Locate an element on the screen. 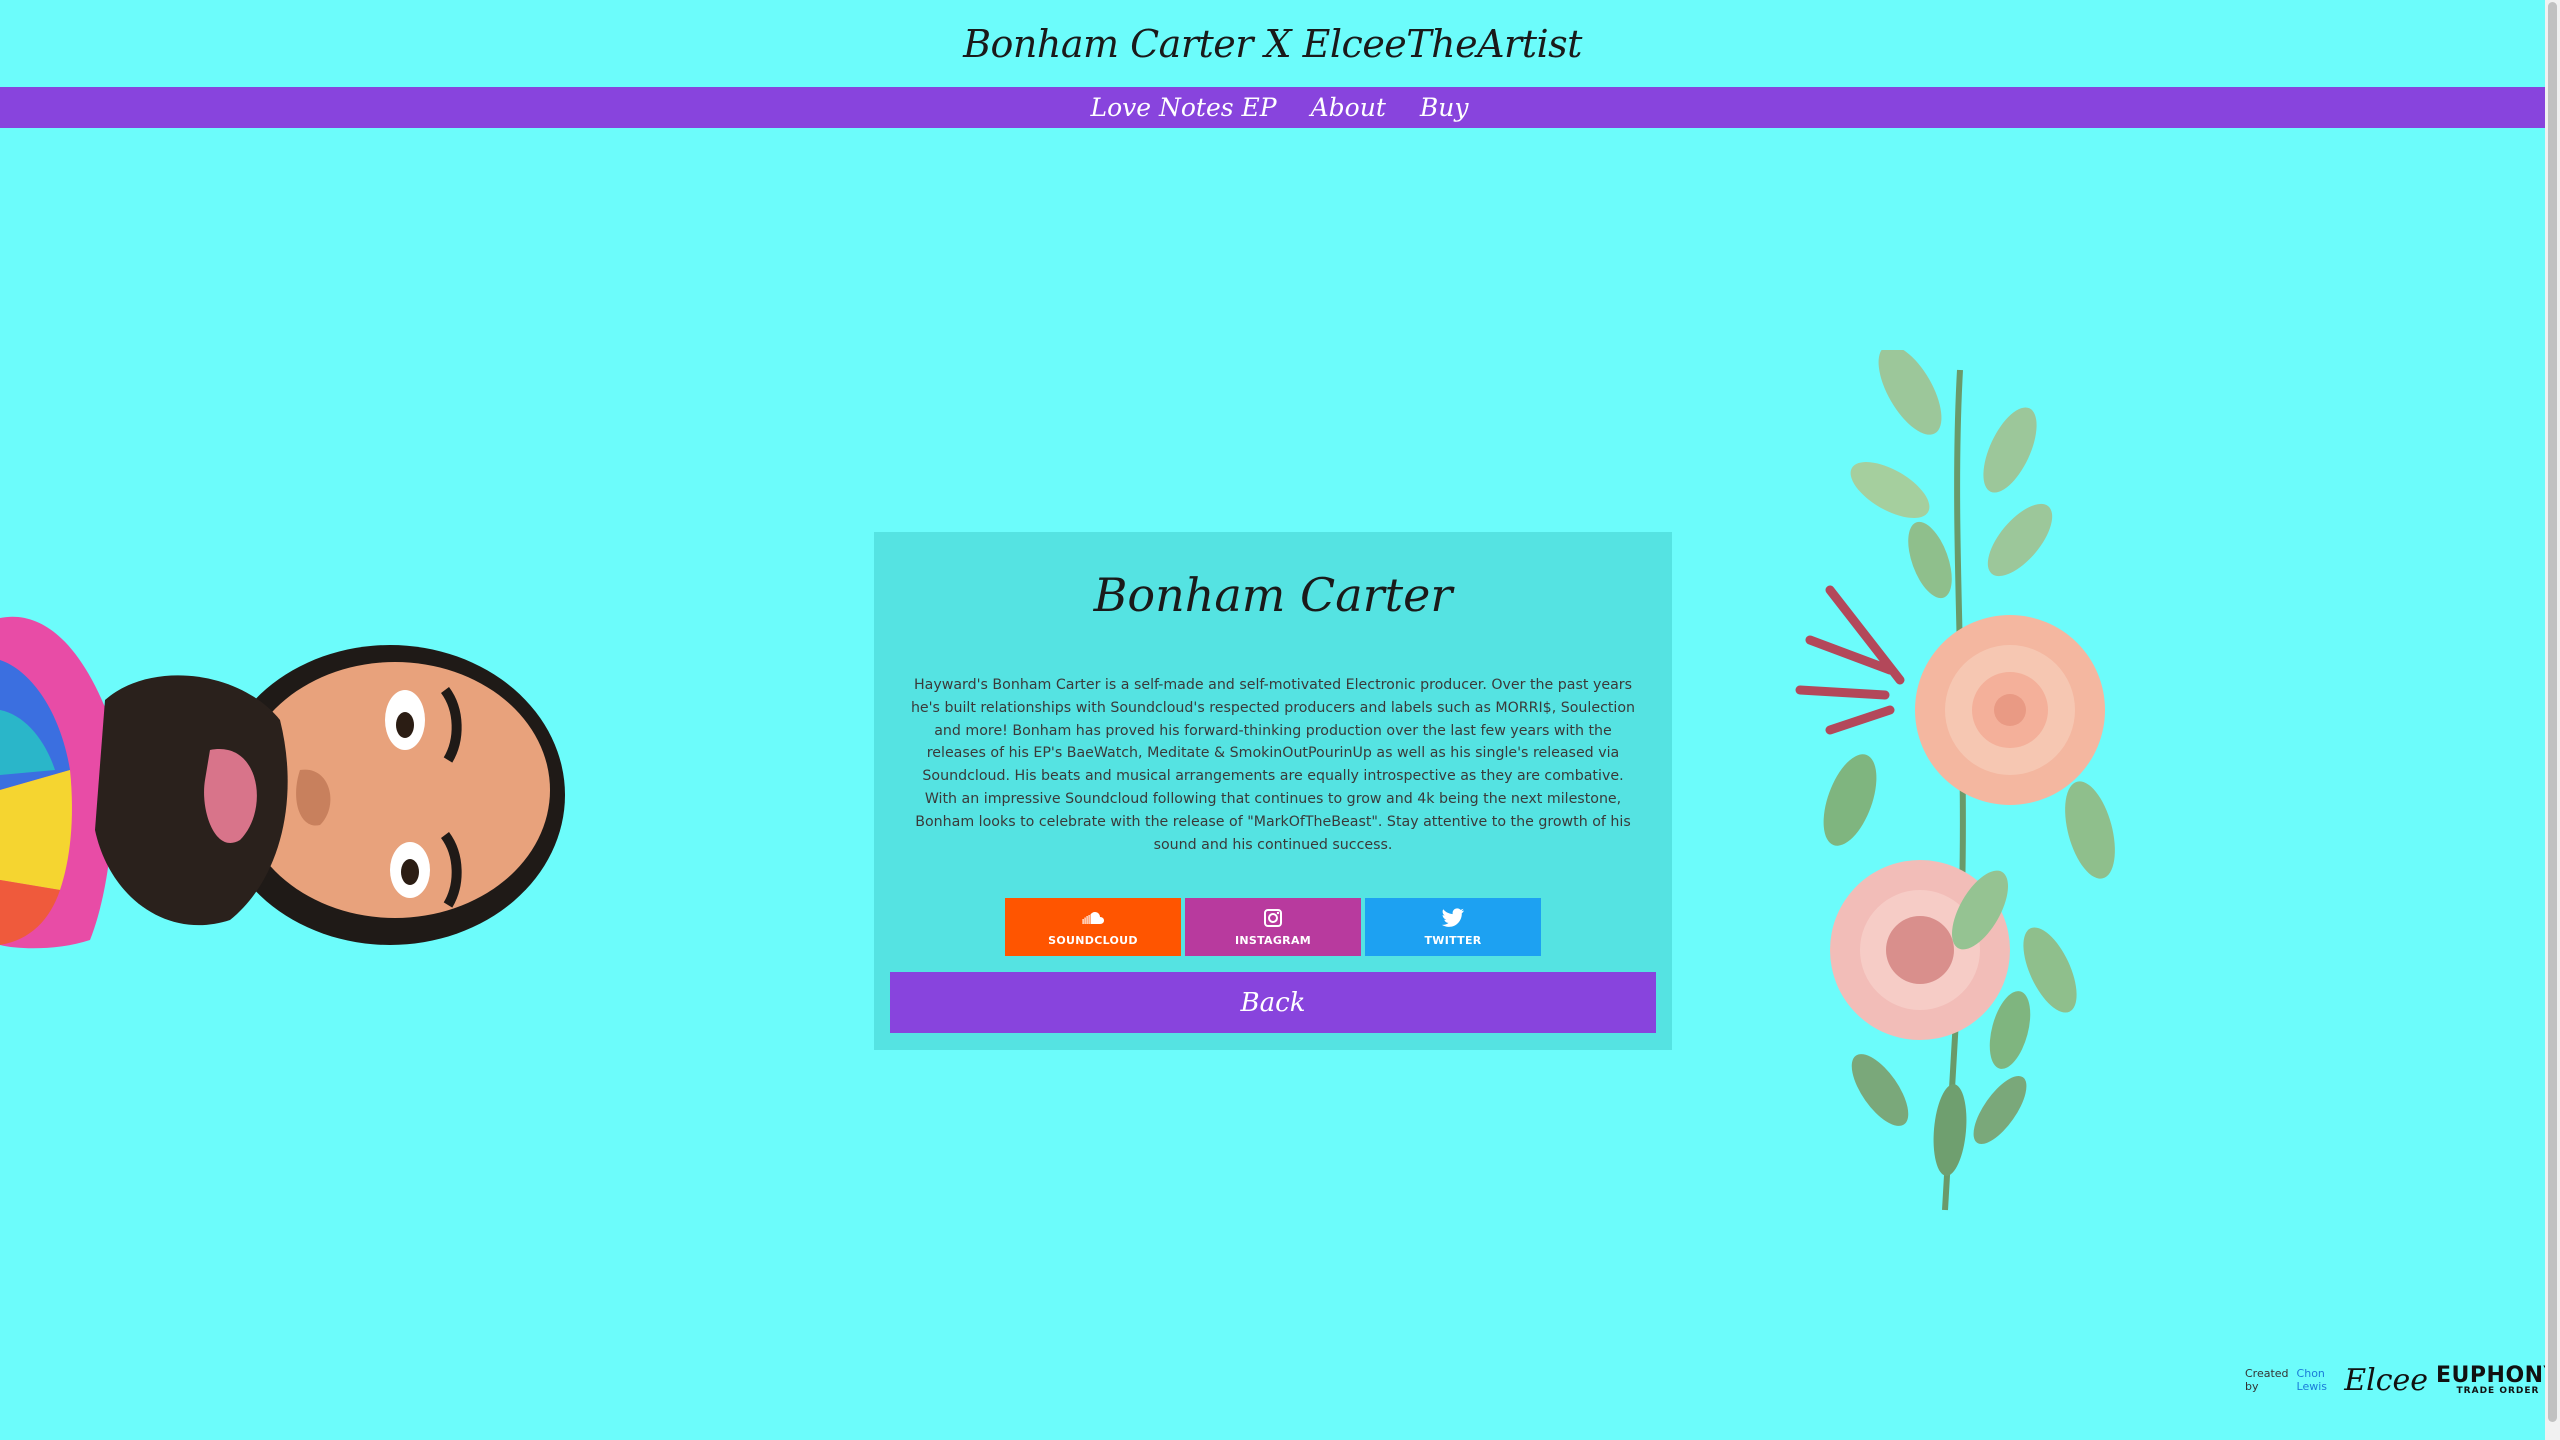  soundcloud-label: SOUNDCLOUD is located at coordinates (1093, 940).